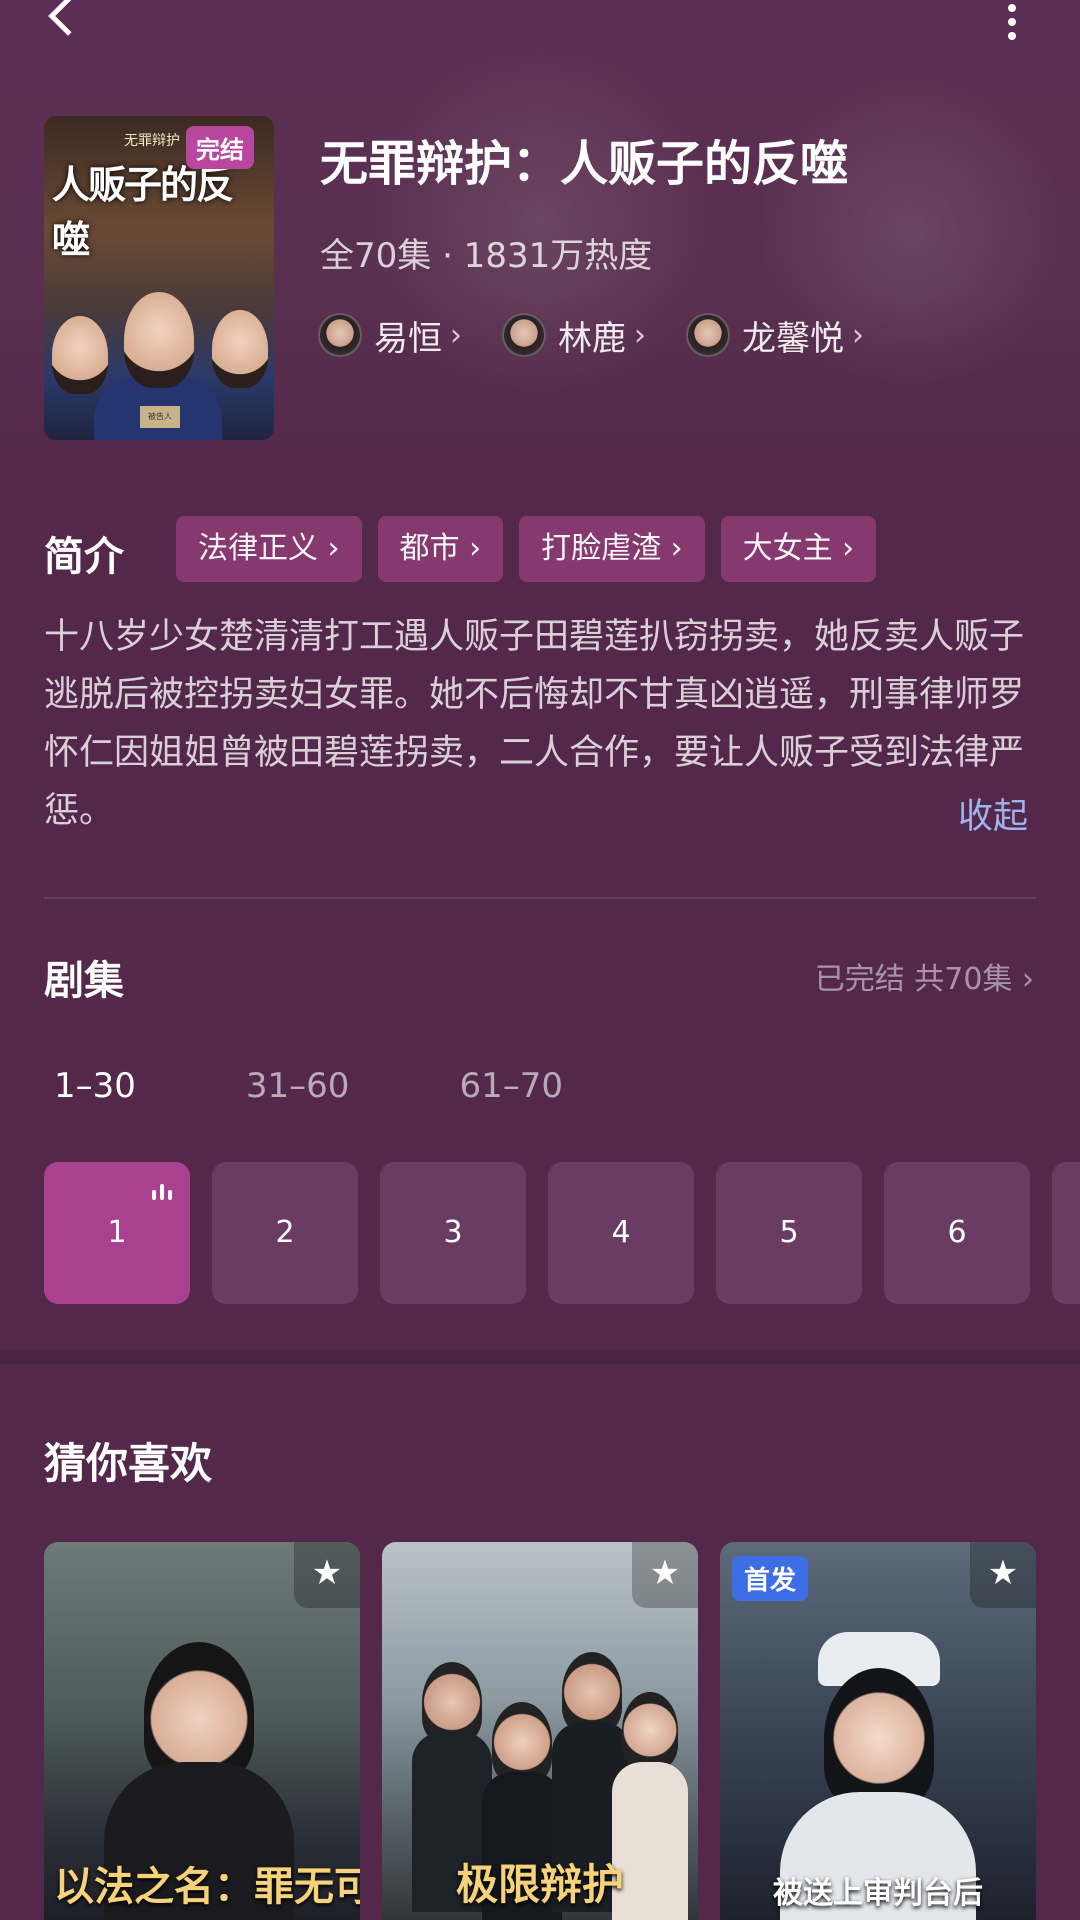 Image resolution: width=1080 pixels, height=1920 pixels. I want to click on episode-button: 6, so click(957, 1233).